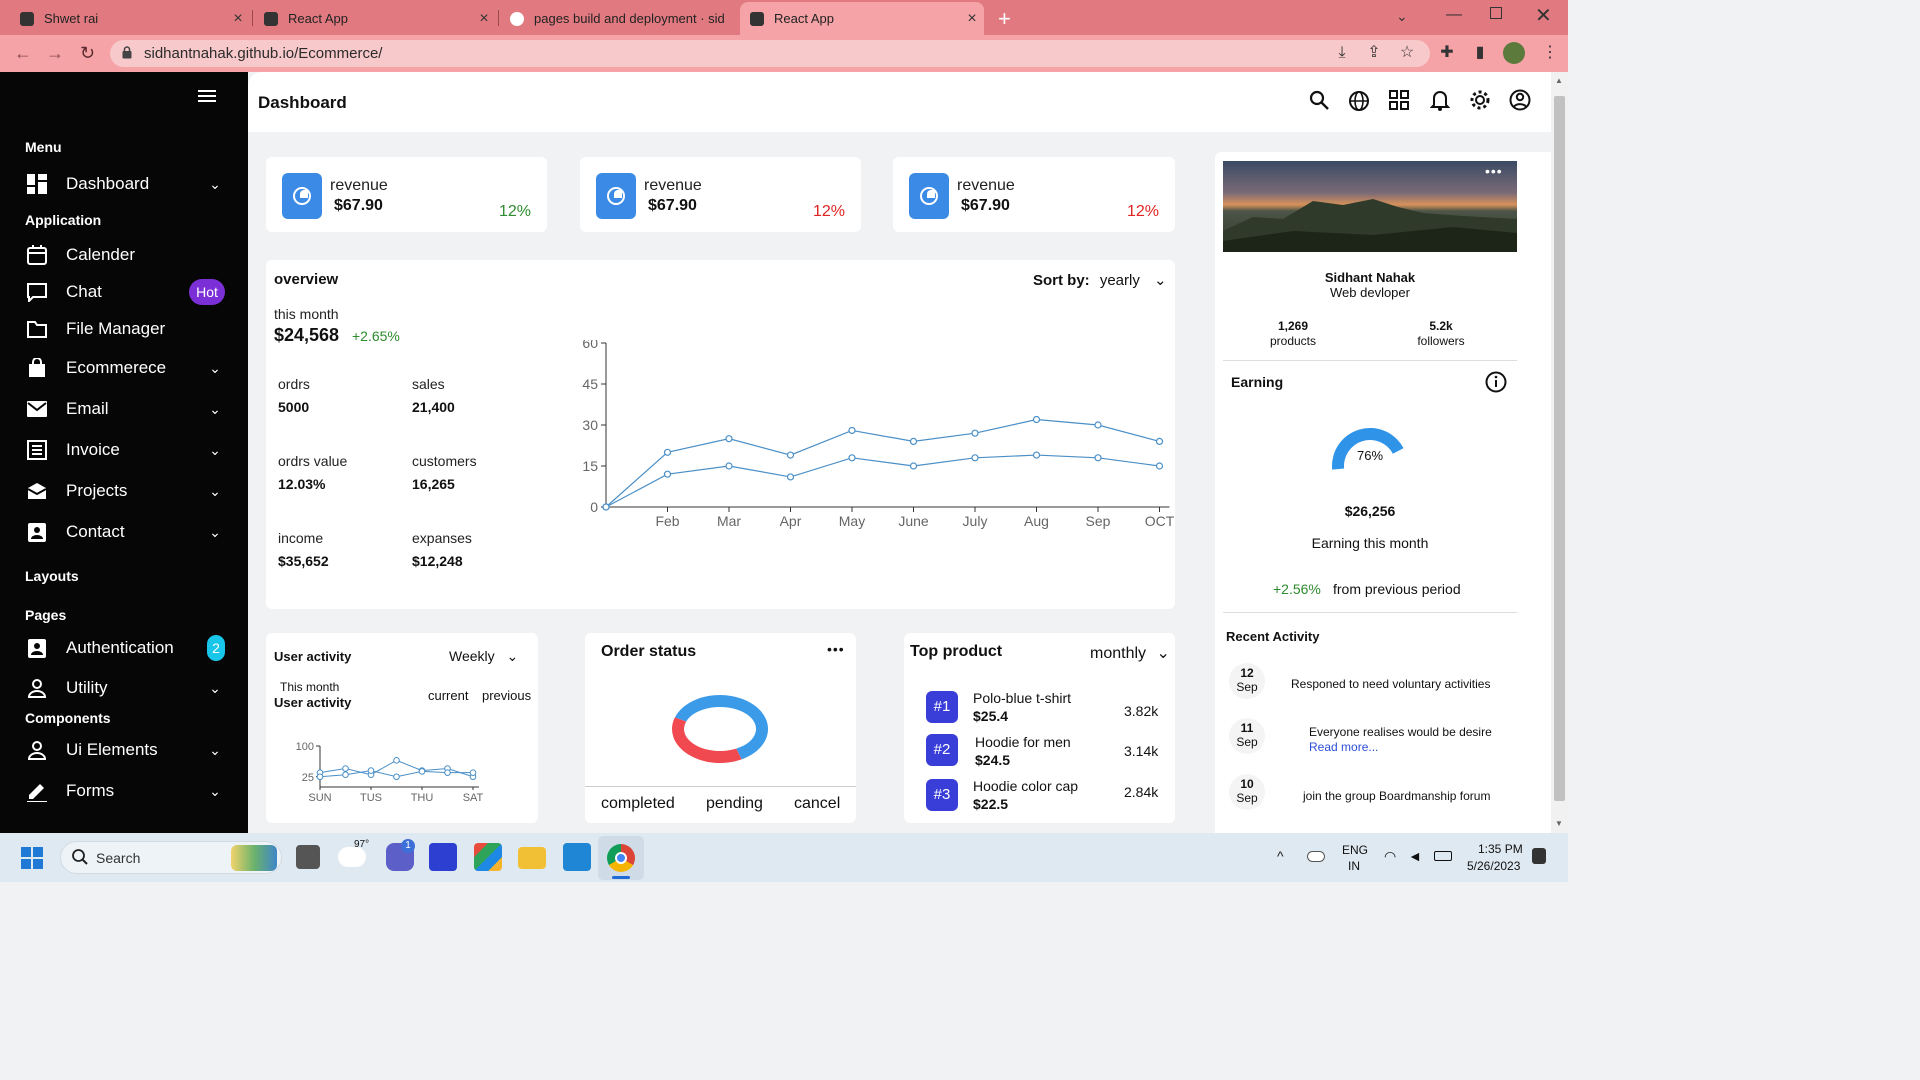 The height and width of the screenshot is (1080, 1920). What do you see at coordinates (1539, 856) in the screenshot?
I see `notifications-icon` at bounding box center [1539, 856].